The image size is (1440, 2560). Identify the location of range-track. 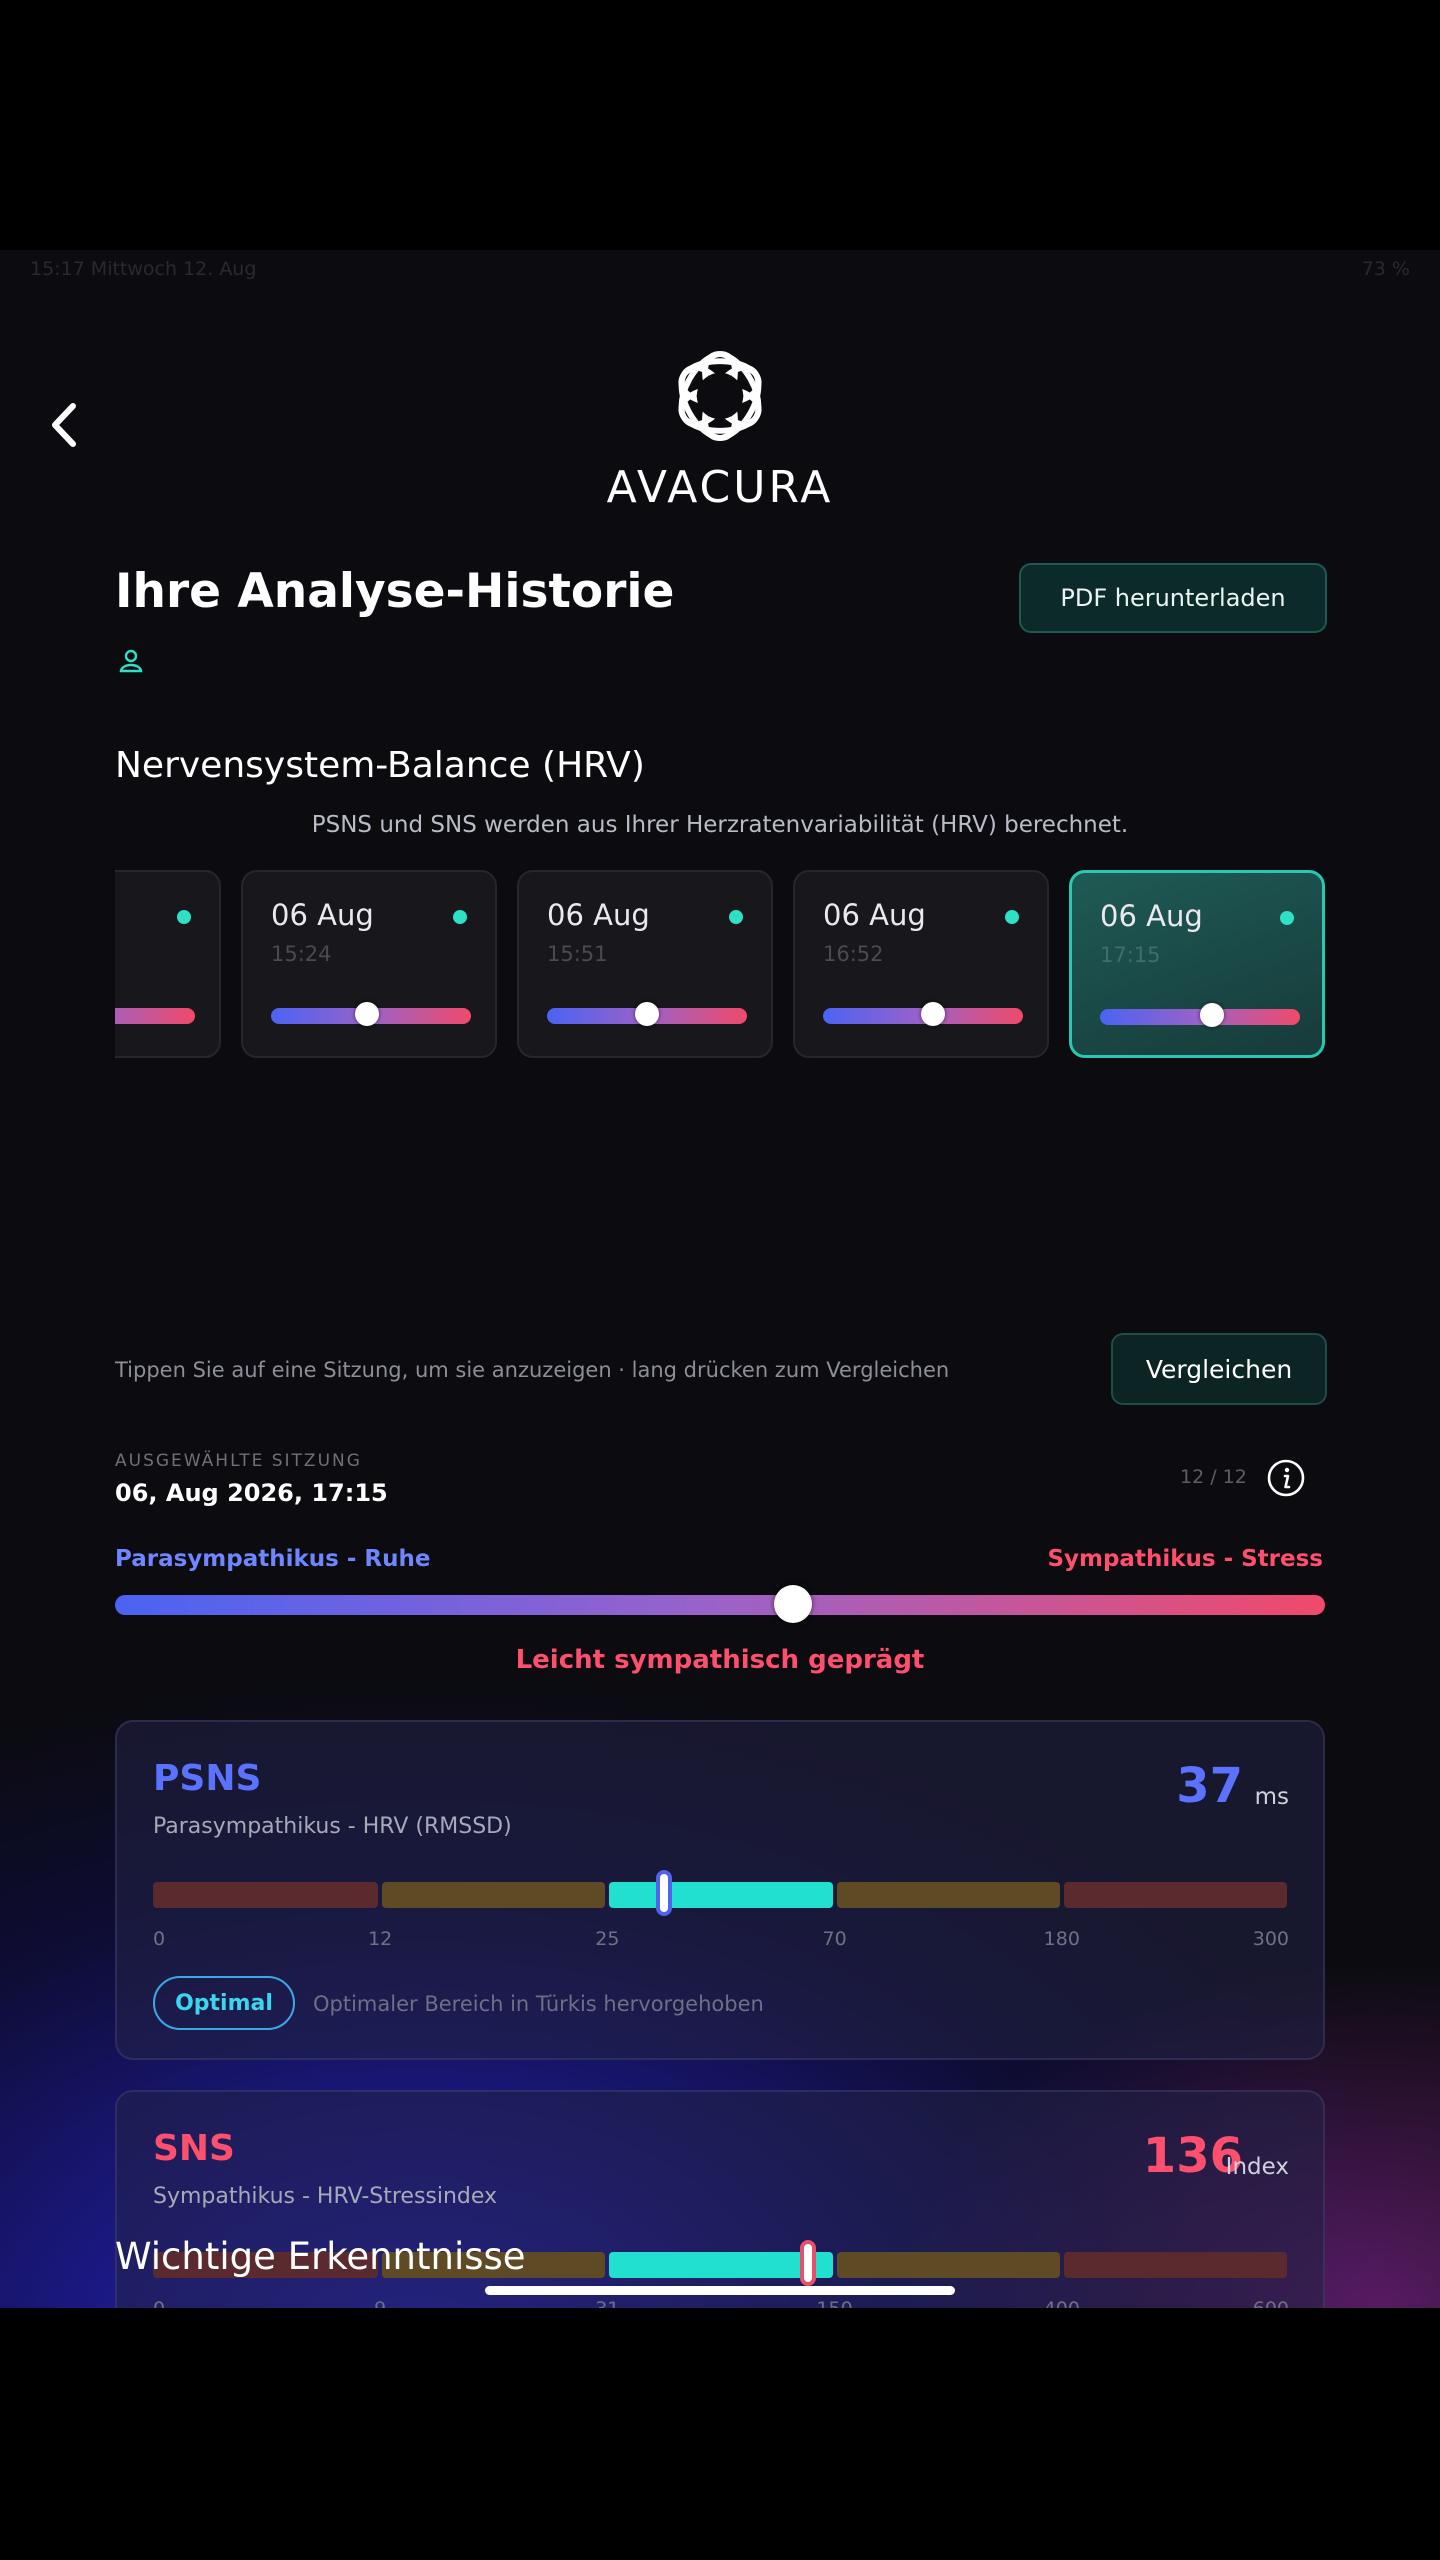
(721, 1895).